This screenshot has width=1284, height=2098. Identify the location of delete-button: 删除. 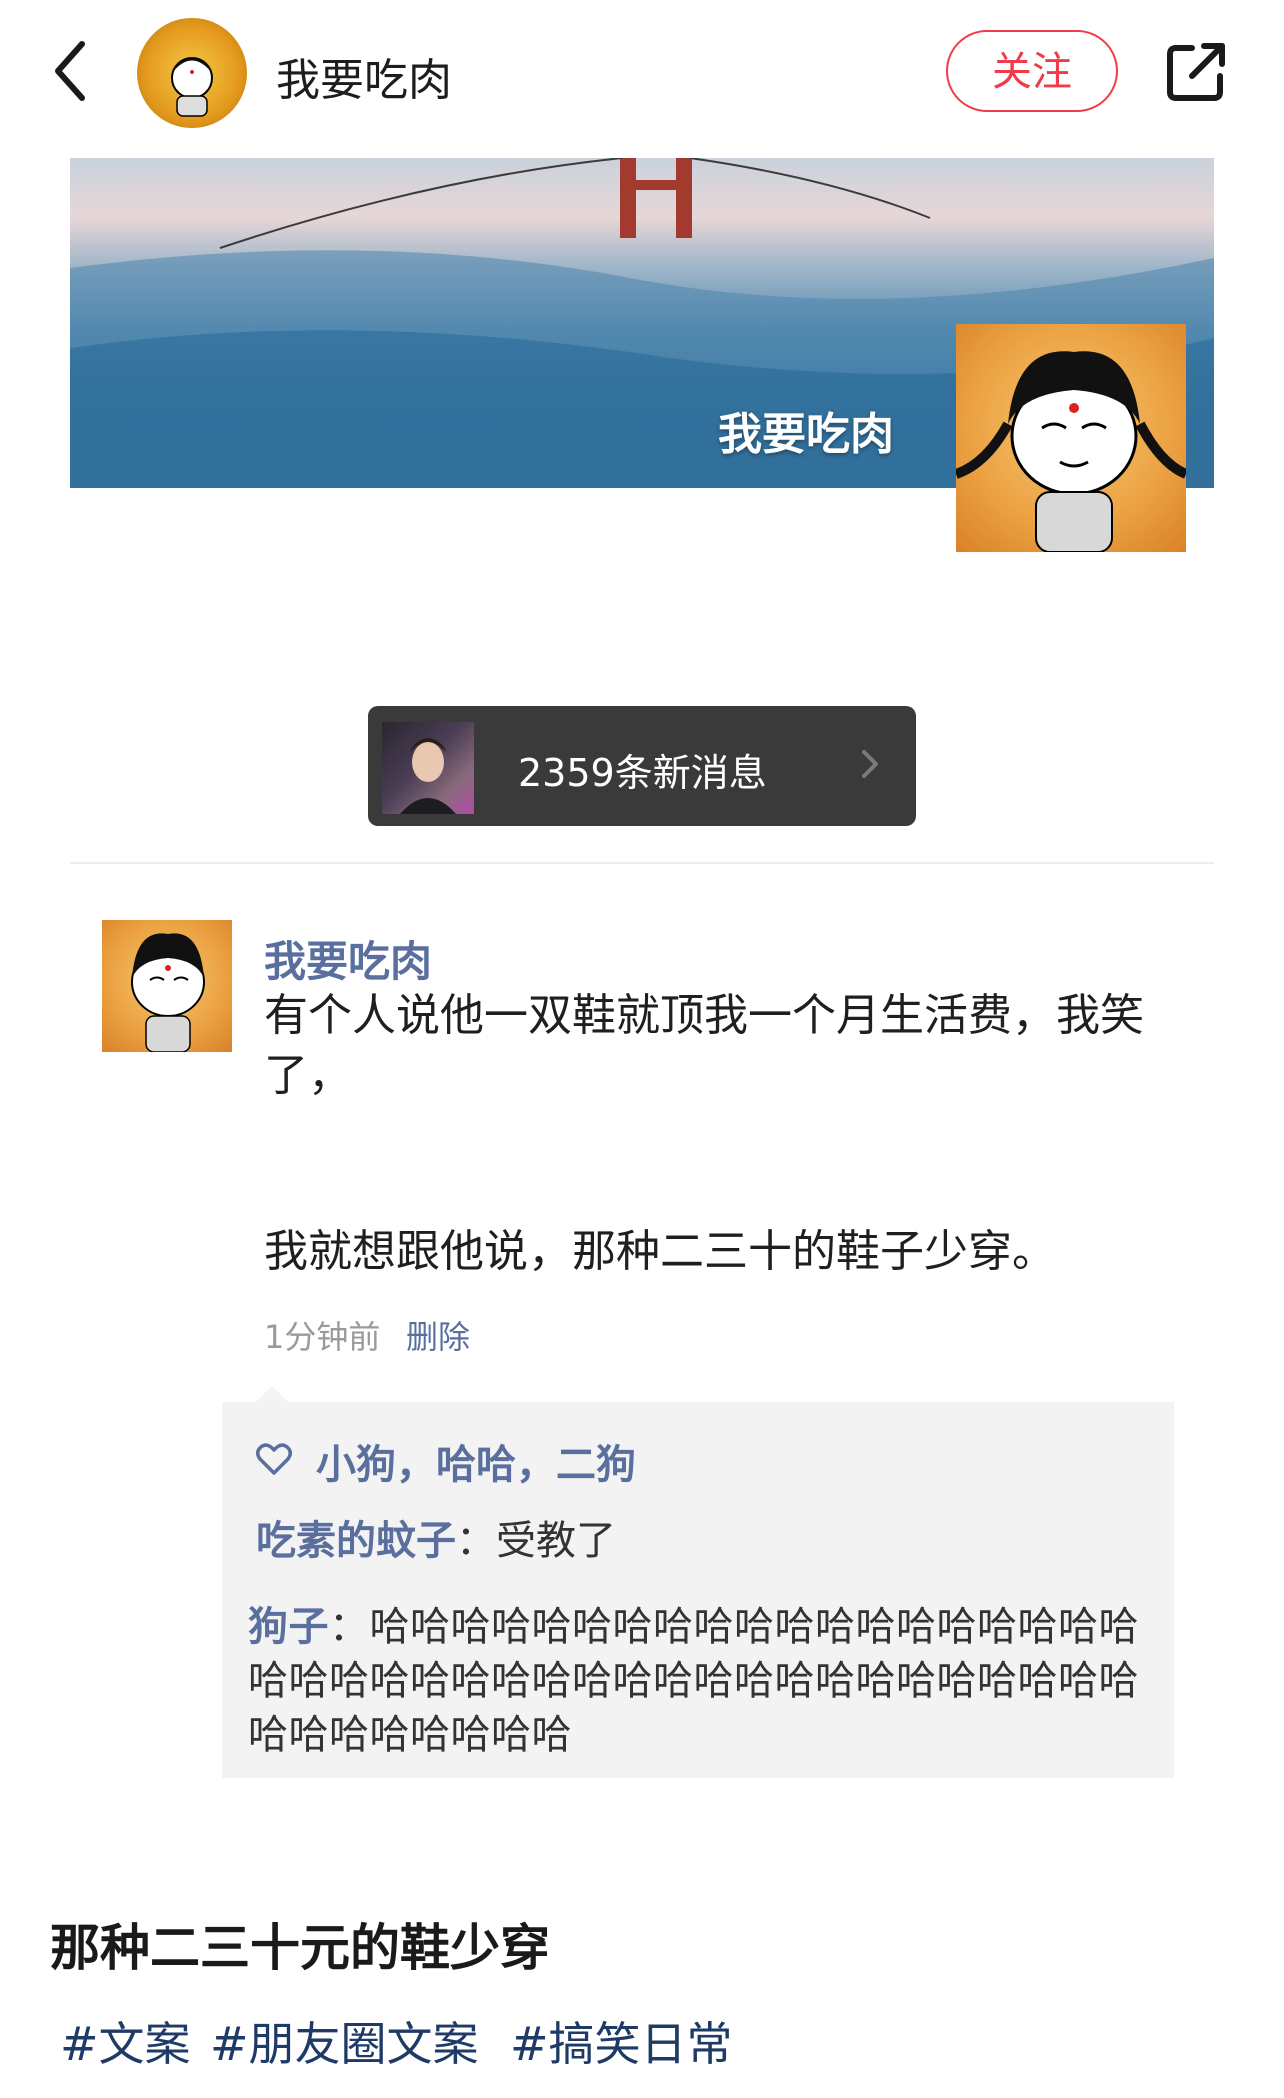
(438, 1335).